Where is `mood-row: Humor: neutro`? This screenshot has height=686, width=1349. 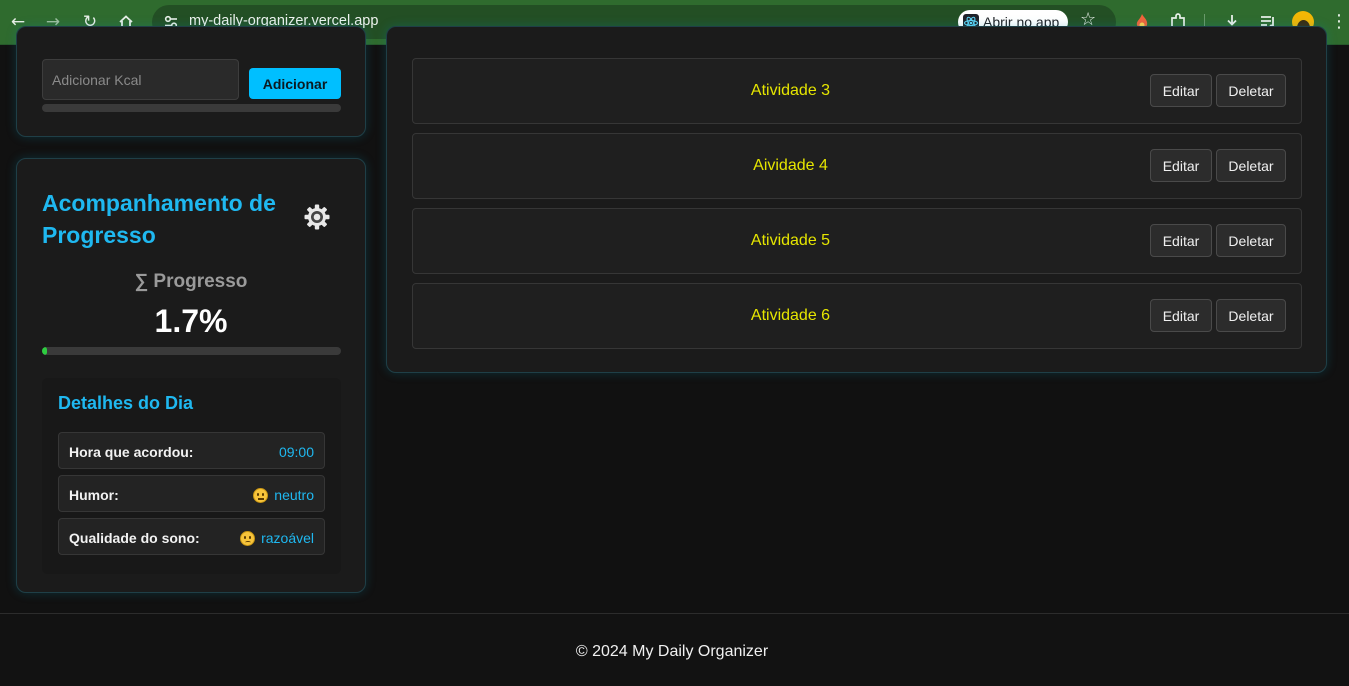 mood-row: Humor: neutro is located at coordinates (191, 493).